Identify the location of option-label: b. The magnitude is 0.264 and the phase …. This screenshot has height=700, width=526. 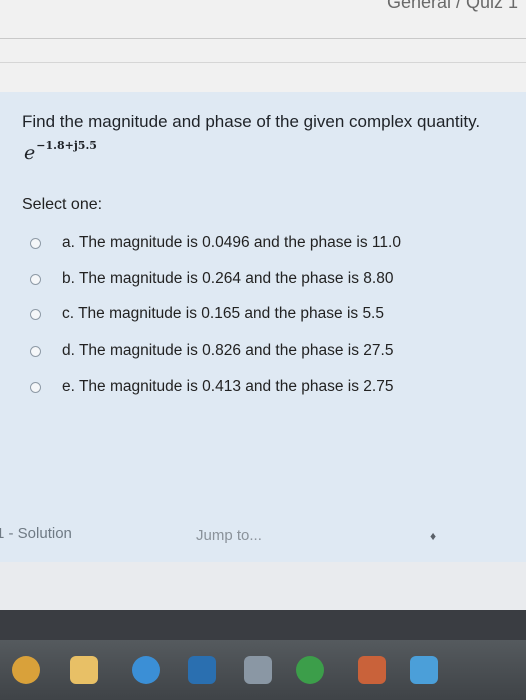
(227, 279).